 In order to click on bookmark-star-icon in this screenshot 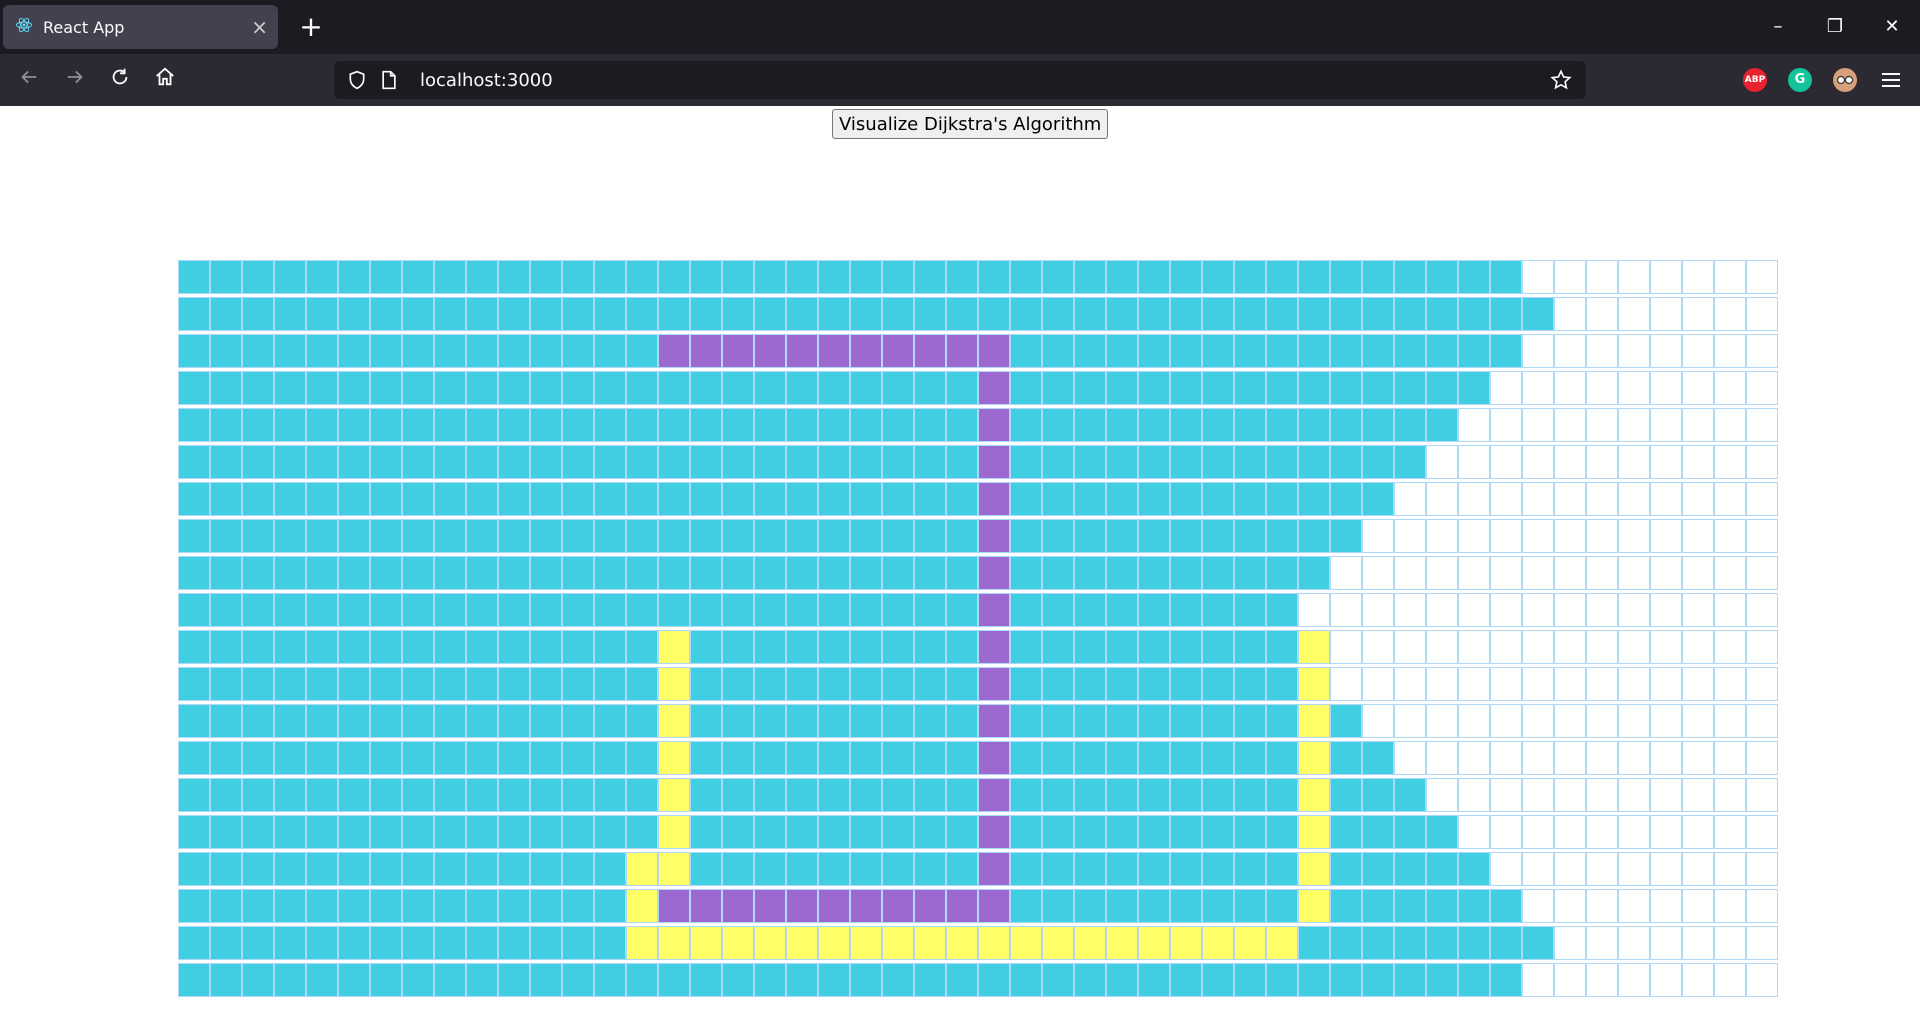, I will do `click(1561, 80)`.